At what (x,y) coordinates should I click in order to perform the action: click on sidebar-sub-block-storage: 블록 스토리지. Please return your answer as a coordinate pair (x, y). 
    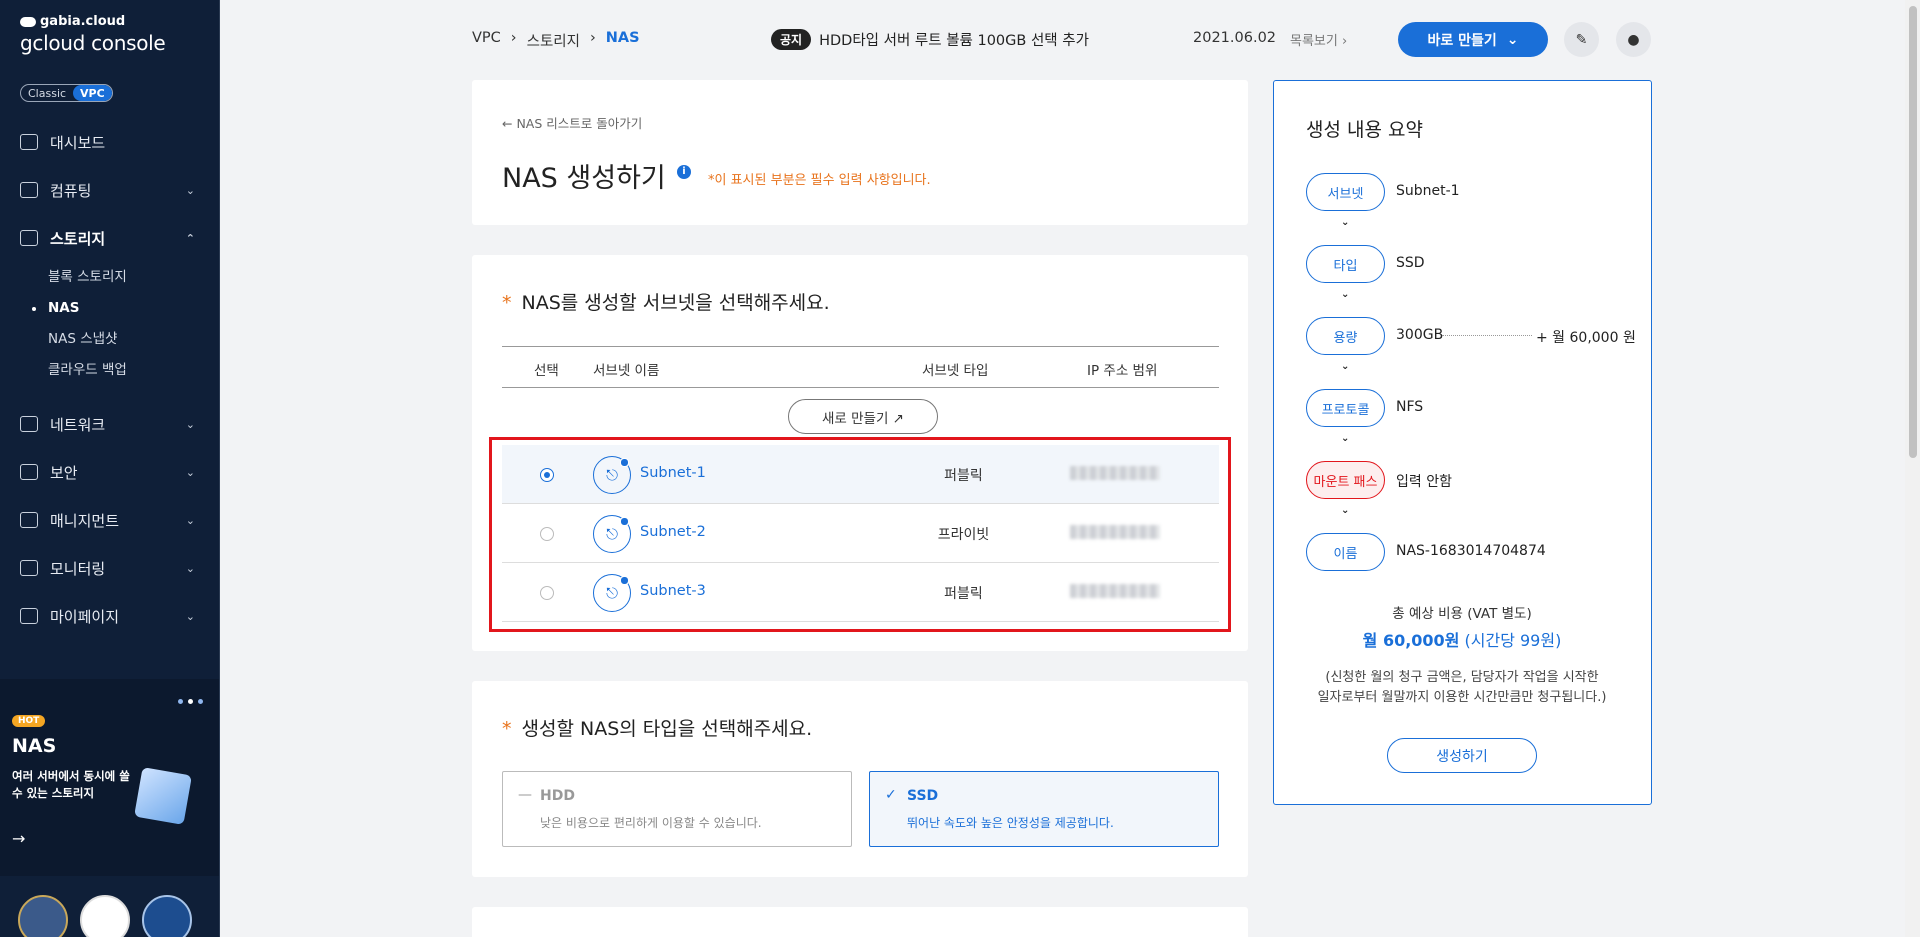
    Looking at the image, I should click on (133, 277).